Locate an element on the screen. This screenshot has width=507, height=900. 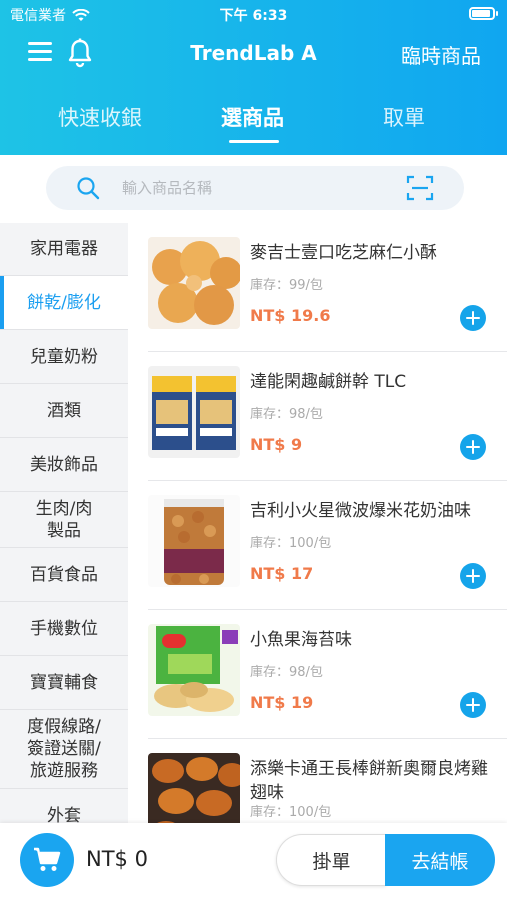
sidebar-category-label: 兒童奶粉 is located at coordinates (64, 356).